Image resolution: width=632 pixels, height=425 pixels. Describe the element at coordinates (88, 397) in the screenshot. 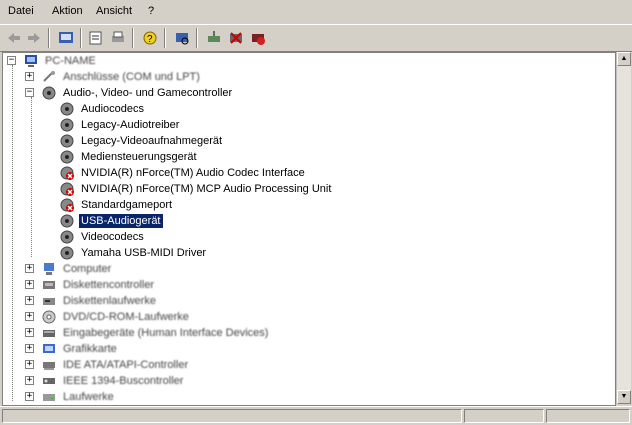

I see `tree-category-label: Laufwerke` at that location.